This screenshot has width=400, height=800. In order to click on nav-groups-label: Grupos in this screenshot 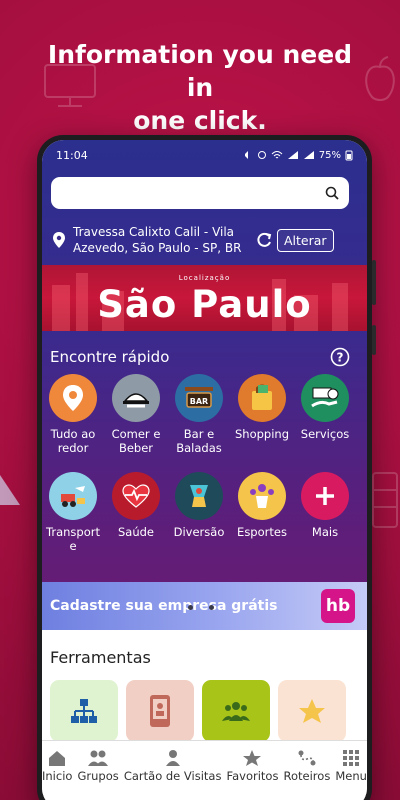, I will do `click(98, 776)`.